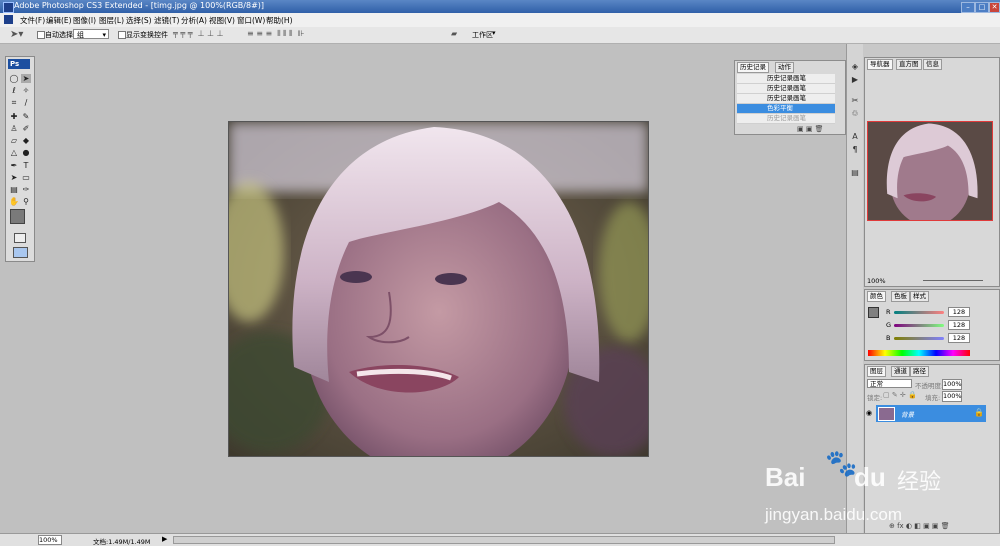 The image size is (1000, 546). I want to click on eye-icon: ◉, so click(869, 413).